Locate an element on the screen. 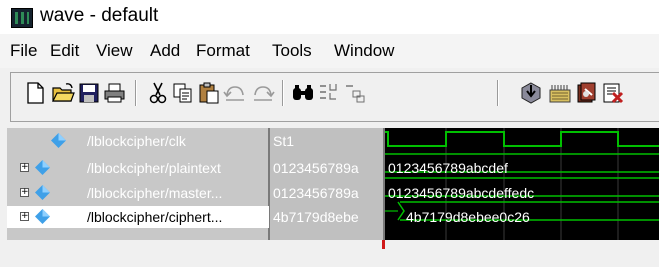  dataflow-icon is located at coordinates (587, 93).